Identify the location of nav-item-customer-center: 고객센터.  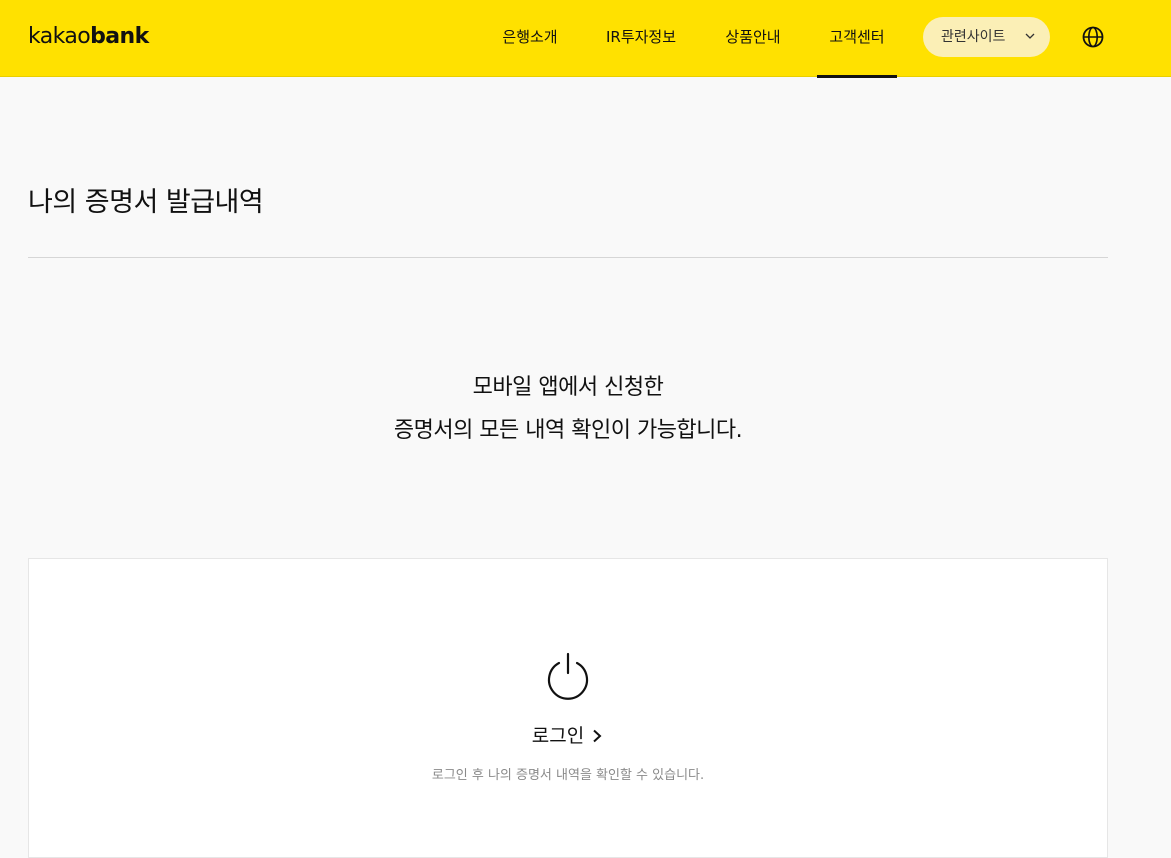
(857, 39).